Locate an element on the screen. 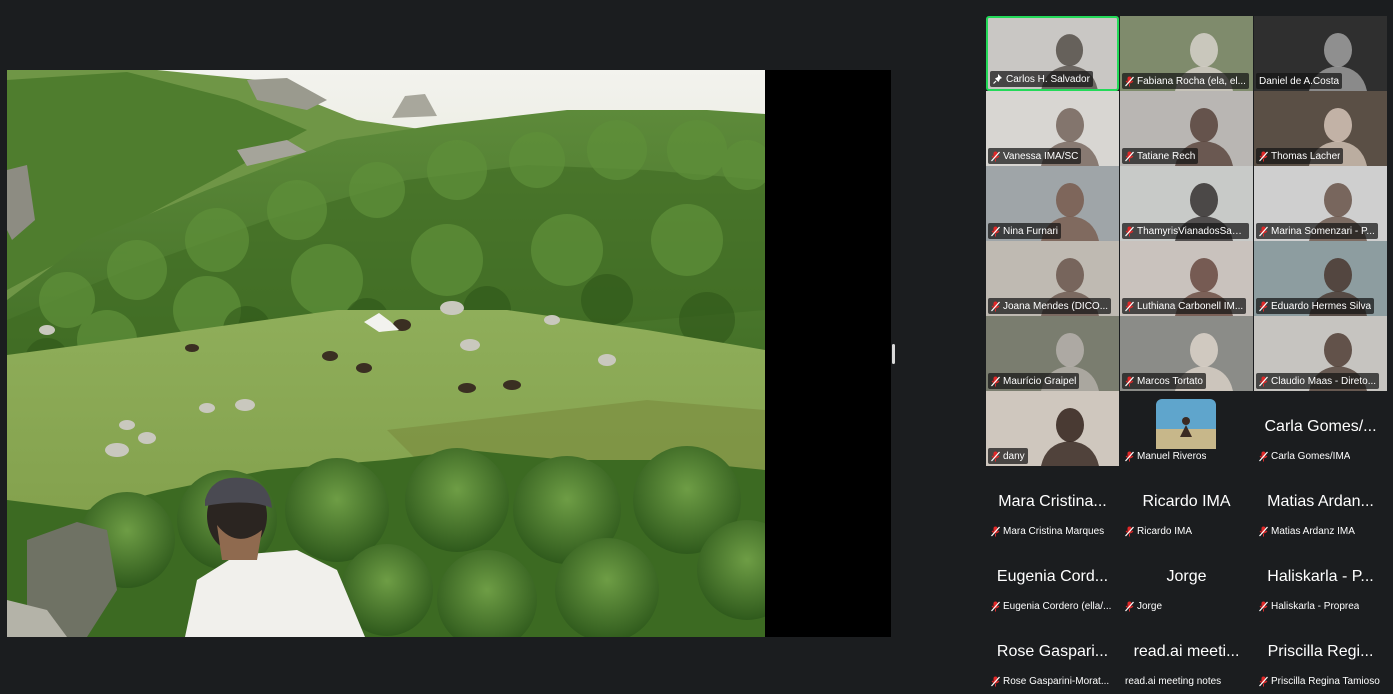 The height and width of the screenshot is (694, 1393). participant-name: Carla Gomes/IMA is located at coordinates (1311, 456).